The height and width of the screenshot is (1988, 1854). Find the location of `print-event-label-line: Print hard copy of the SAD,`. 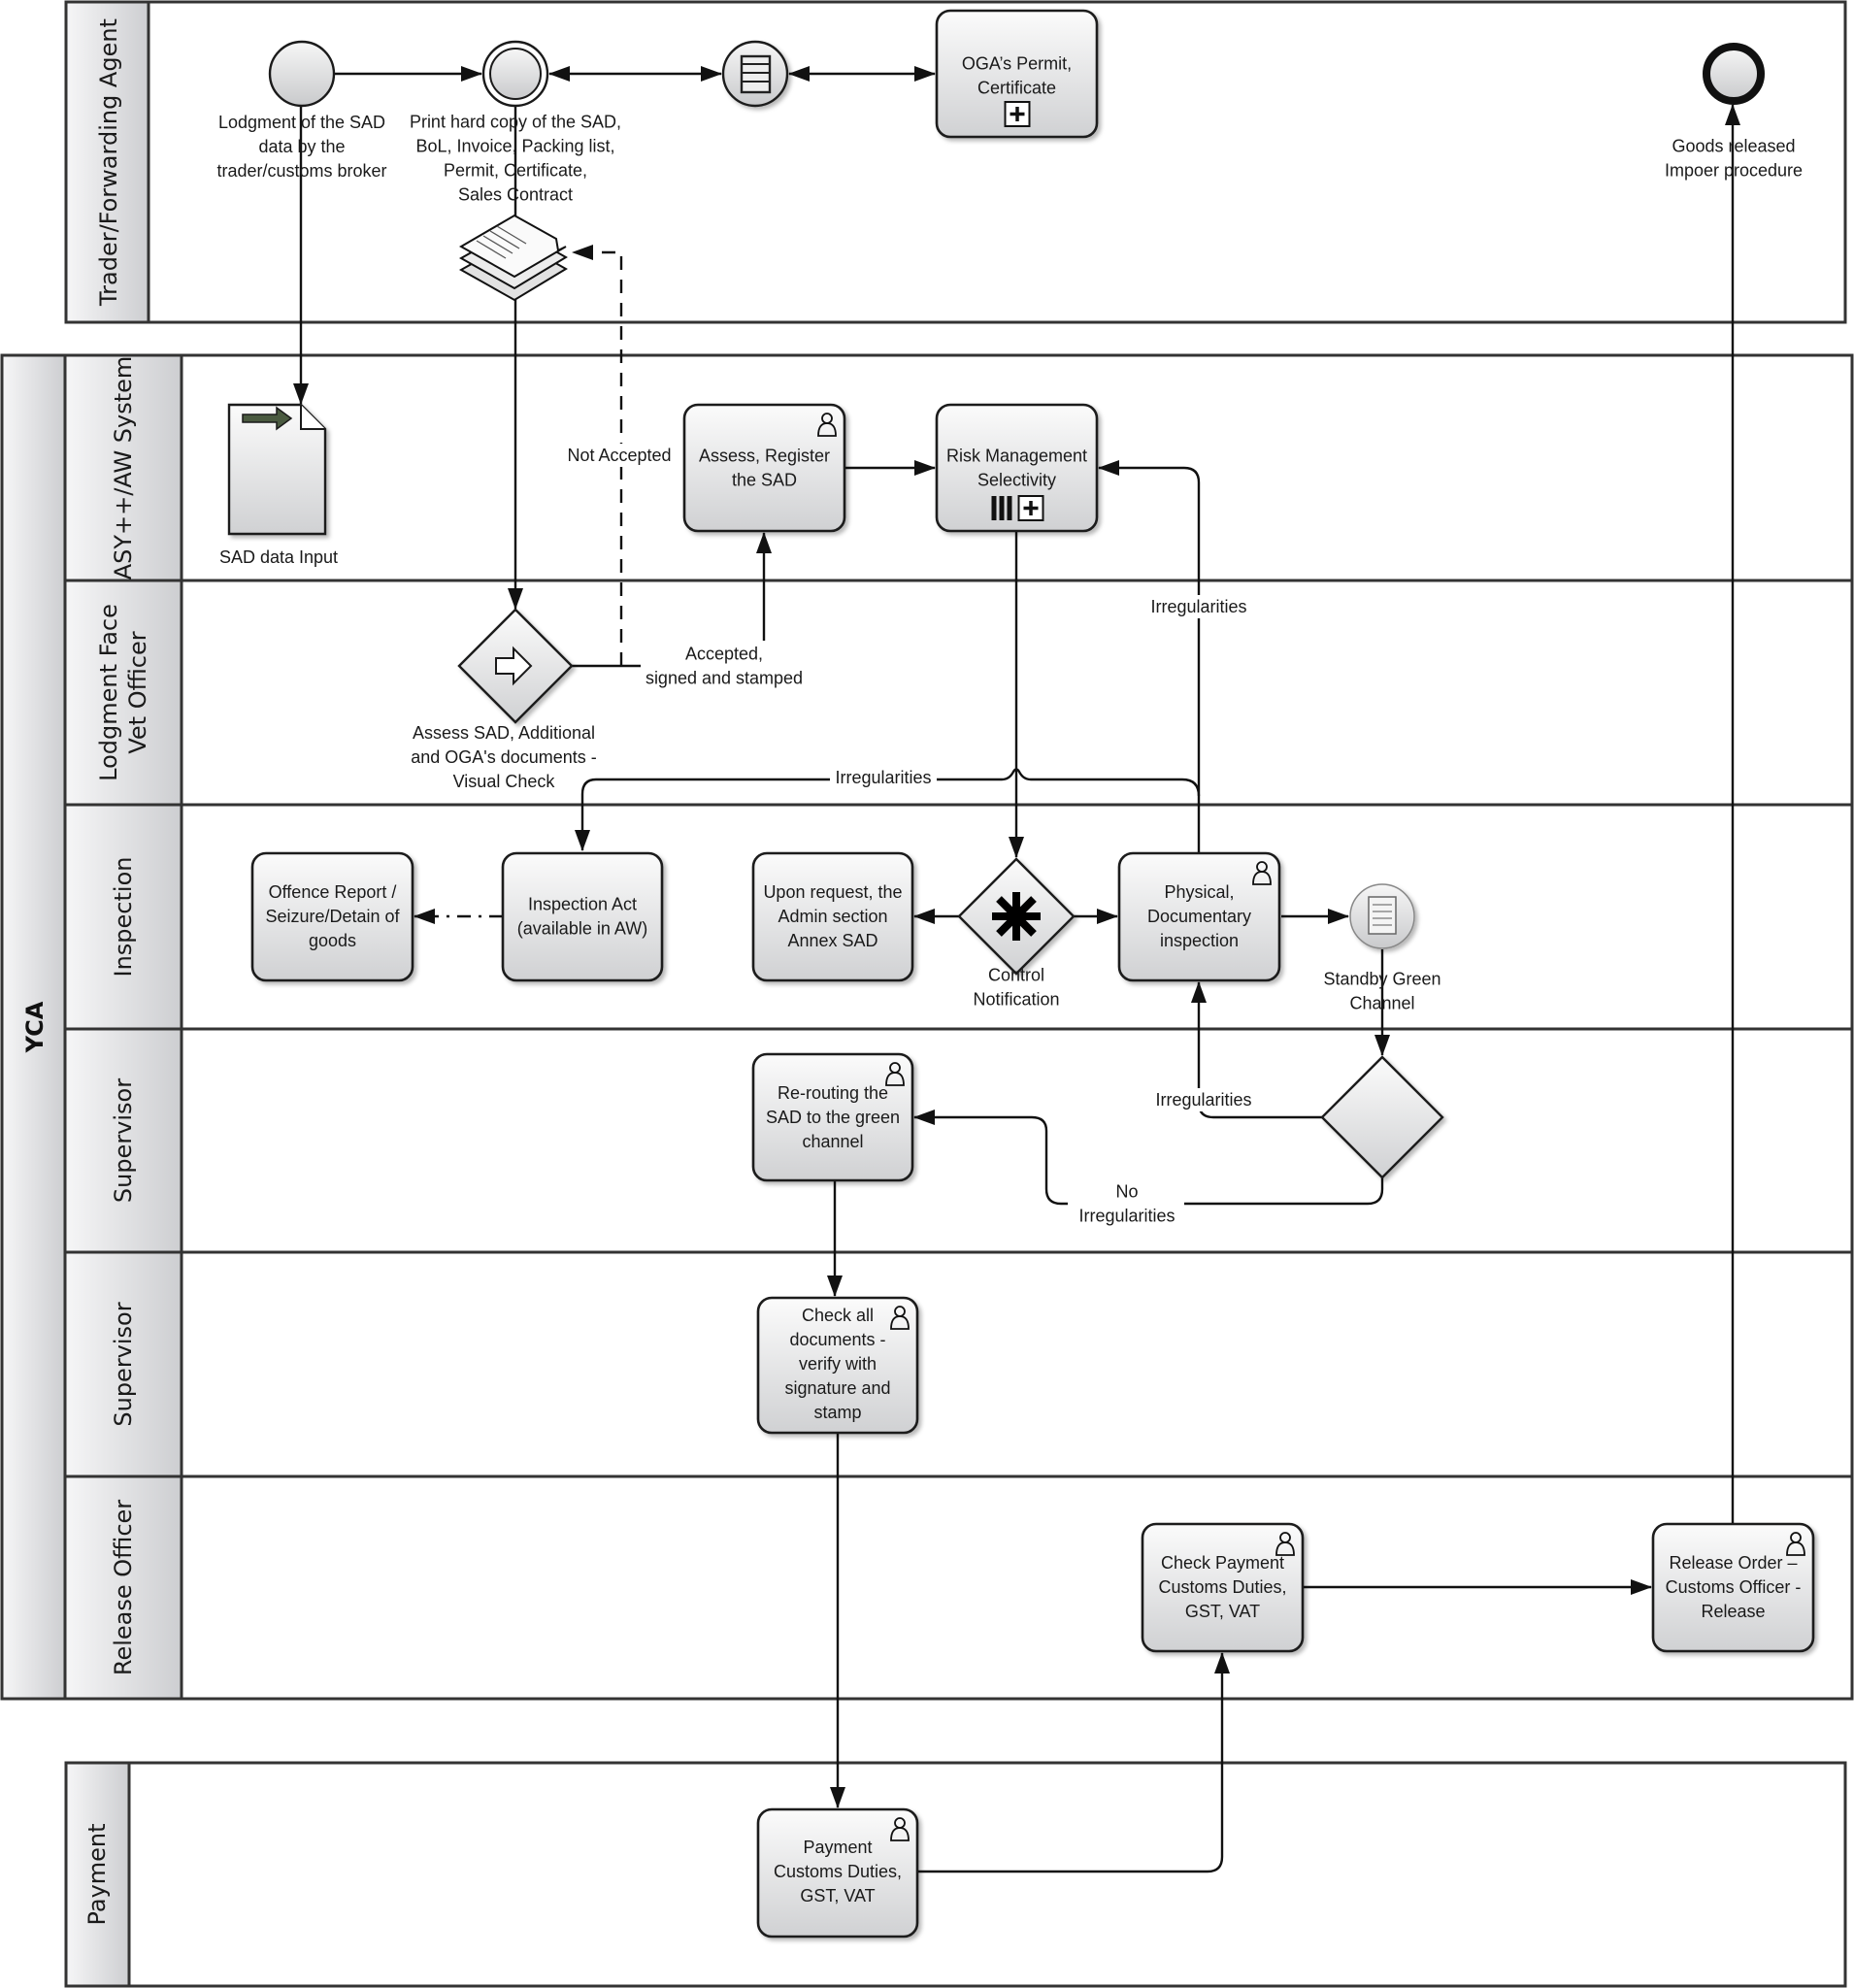

print-event-label-line: Print hard copy of the SAD, is located at coordinates (516, 123).